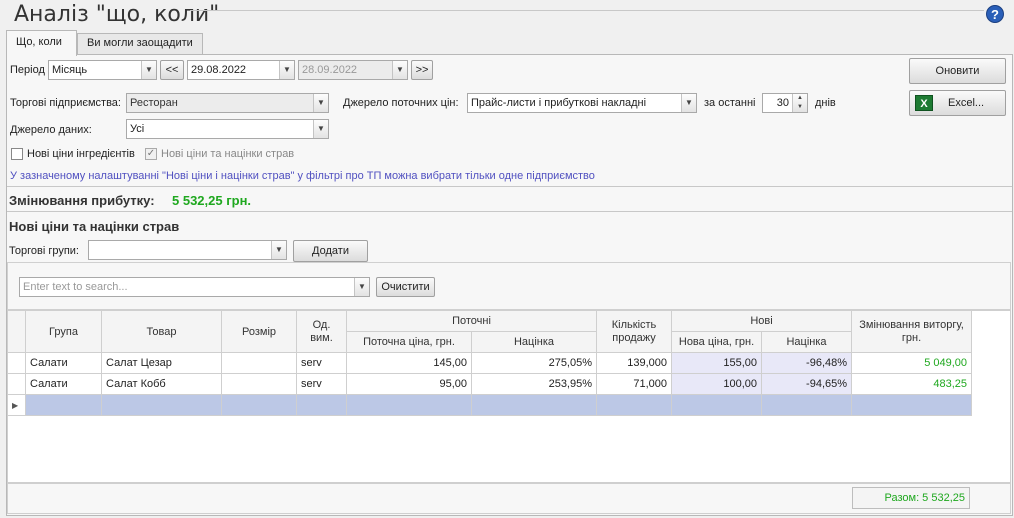 Image resolution: width=1014 pixels, height=518 pixels. What do you see at coordinates (634, 363) in the screenshot?
I see `cell-qty: 139,000` at bounding box center [634, 363].